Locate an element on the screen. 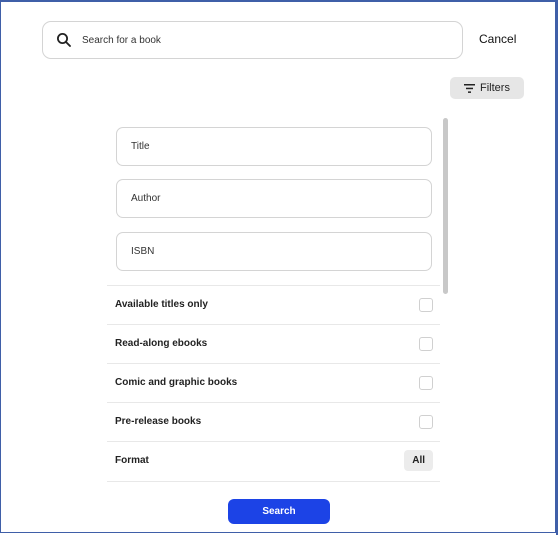  option-label: Read-along ebooks is located at coordinates (161, 343).